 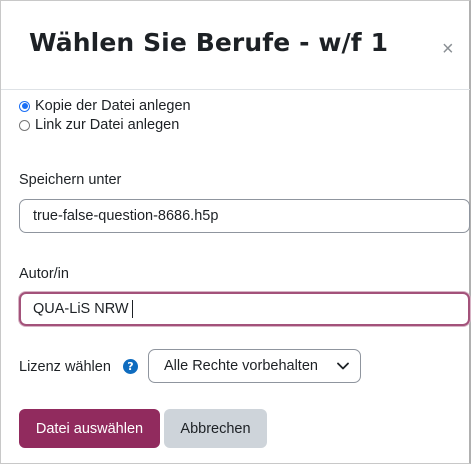 What do you see at coordinates (24, 106) in the screenshot?
I see `radio-copy-indicator` at bounding box center [24, 106].